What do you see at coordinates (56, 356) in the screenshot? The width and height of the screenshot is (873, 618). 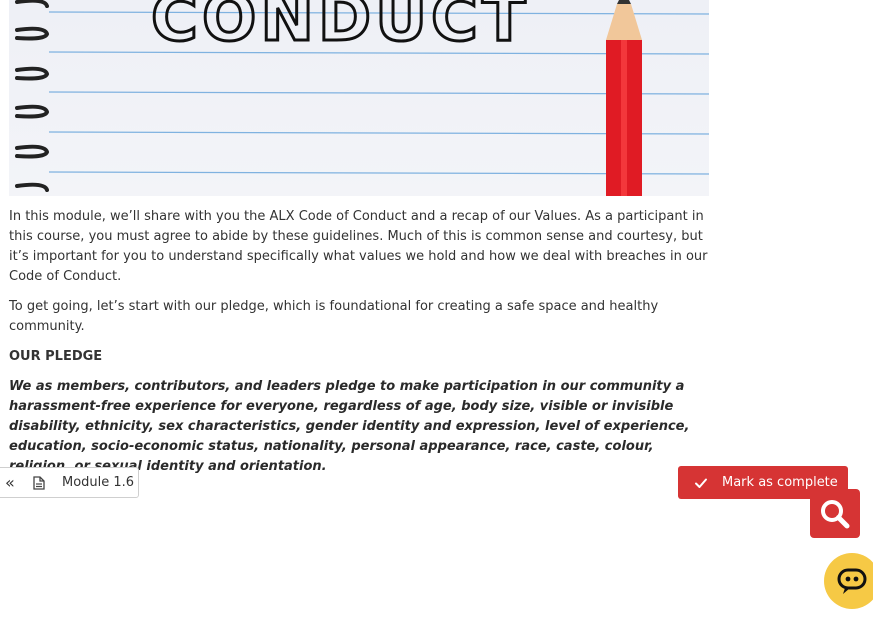 I see `pledge-heading: OUR PLEDGE` at bounding box center [56, 356].